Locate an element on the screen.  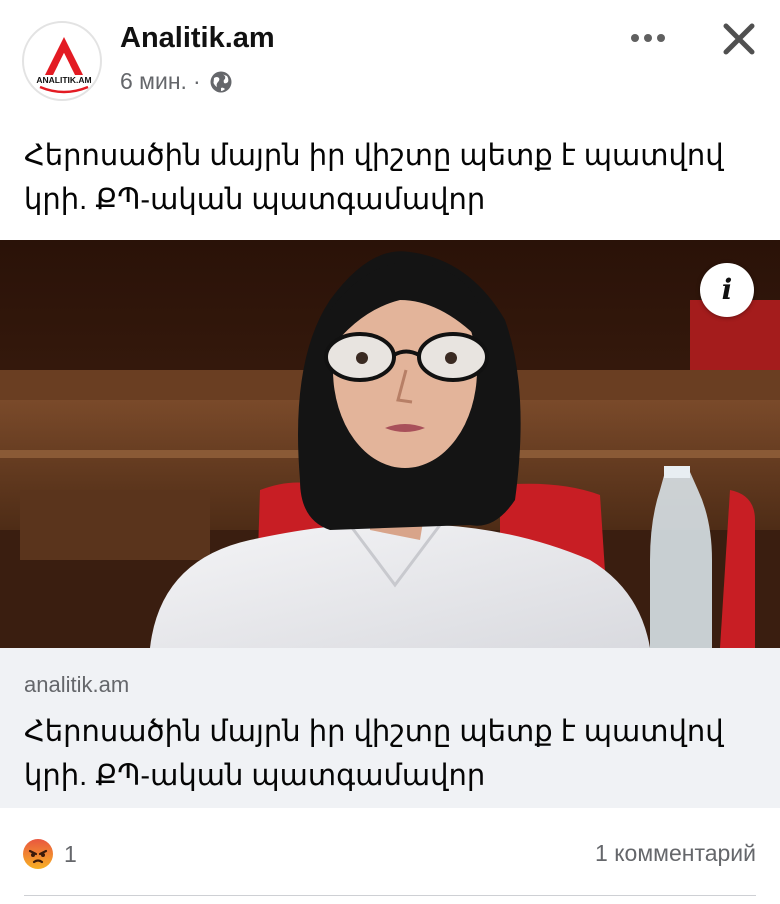
reaction-summary: 1 is located at coordinates (49, 854).